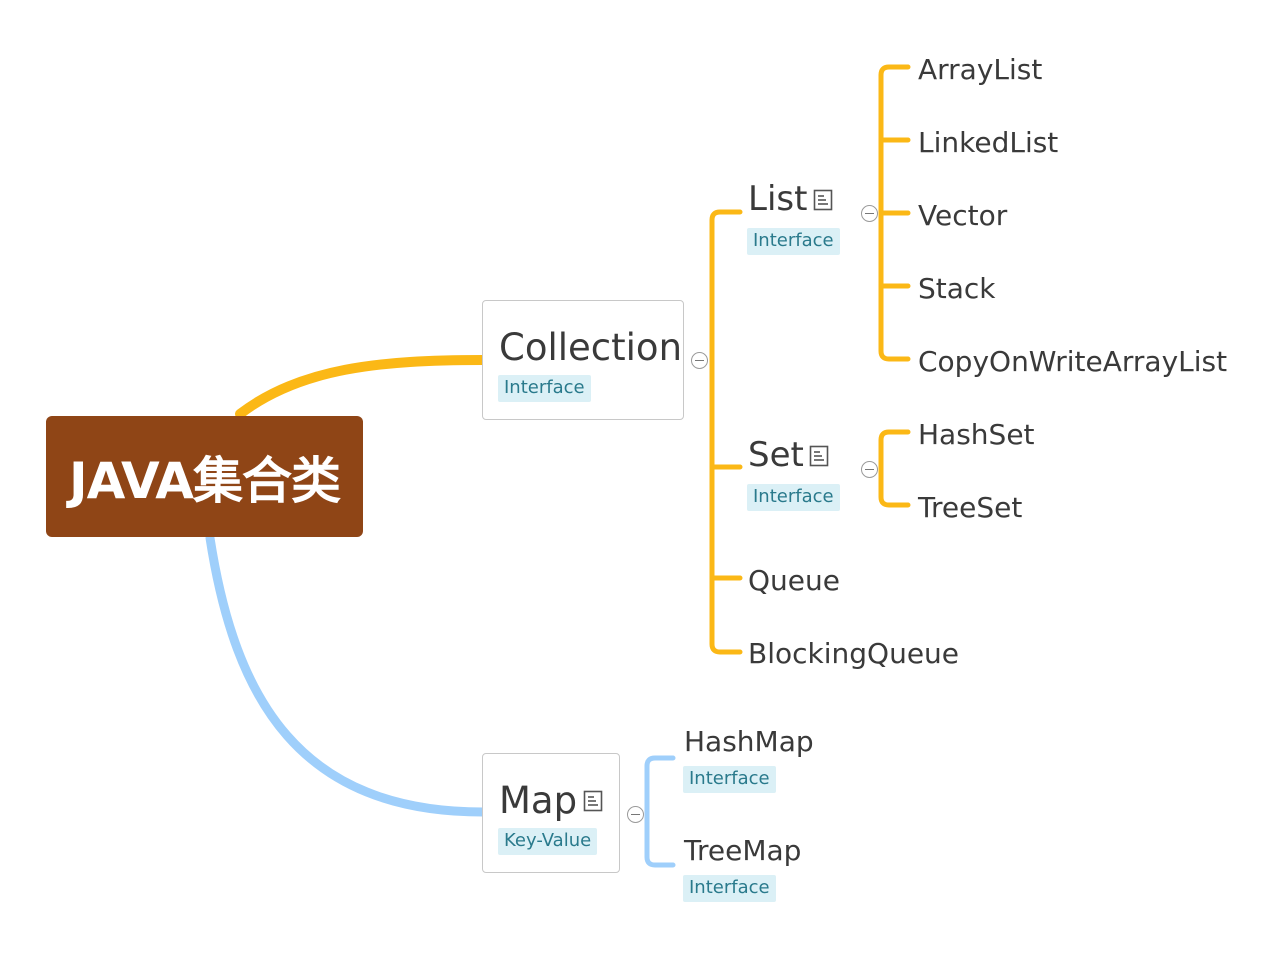  I want to click on list-item: Vector, so click(962, 216).